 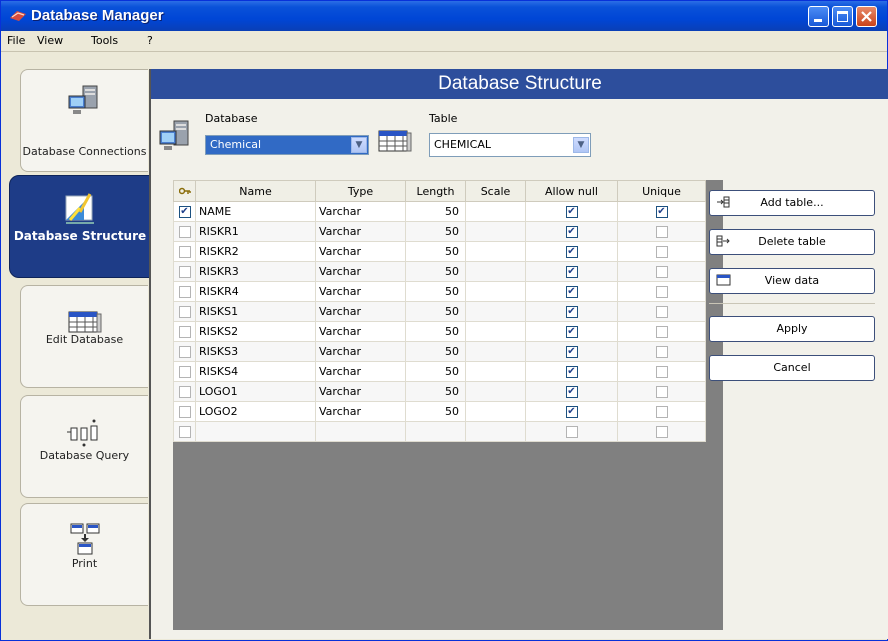 What do you see at coordinates (439, 291) in the screenshot?
I see `table-row: RISKR4 Varchar 50 ✔` at bounding box center [439, 291].